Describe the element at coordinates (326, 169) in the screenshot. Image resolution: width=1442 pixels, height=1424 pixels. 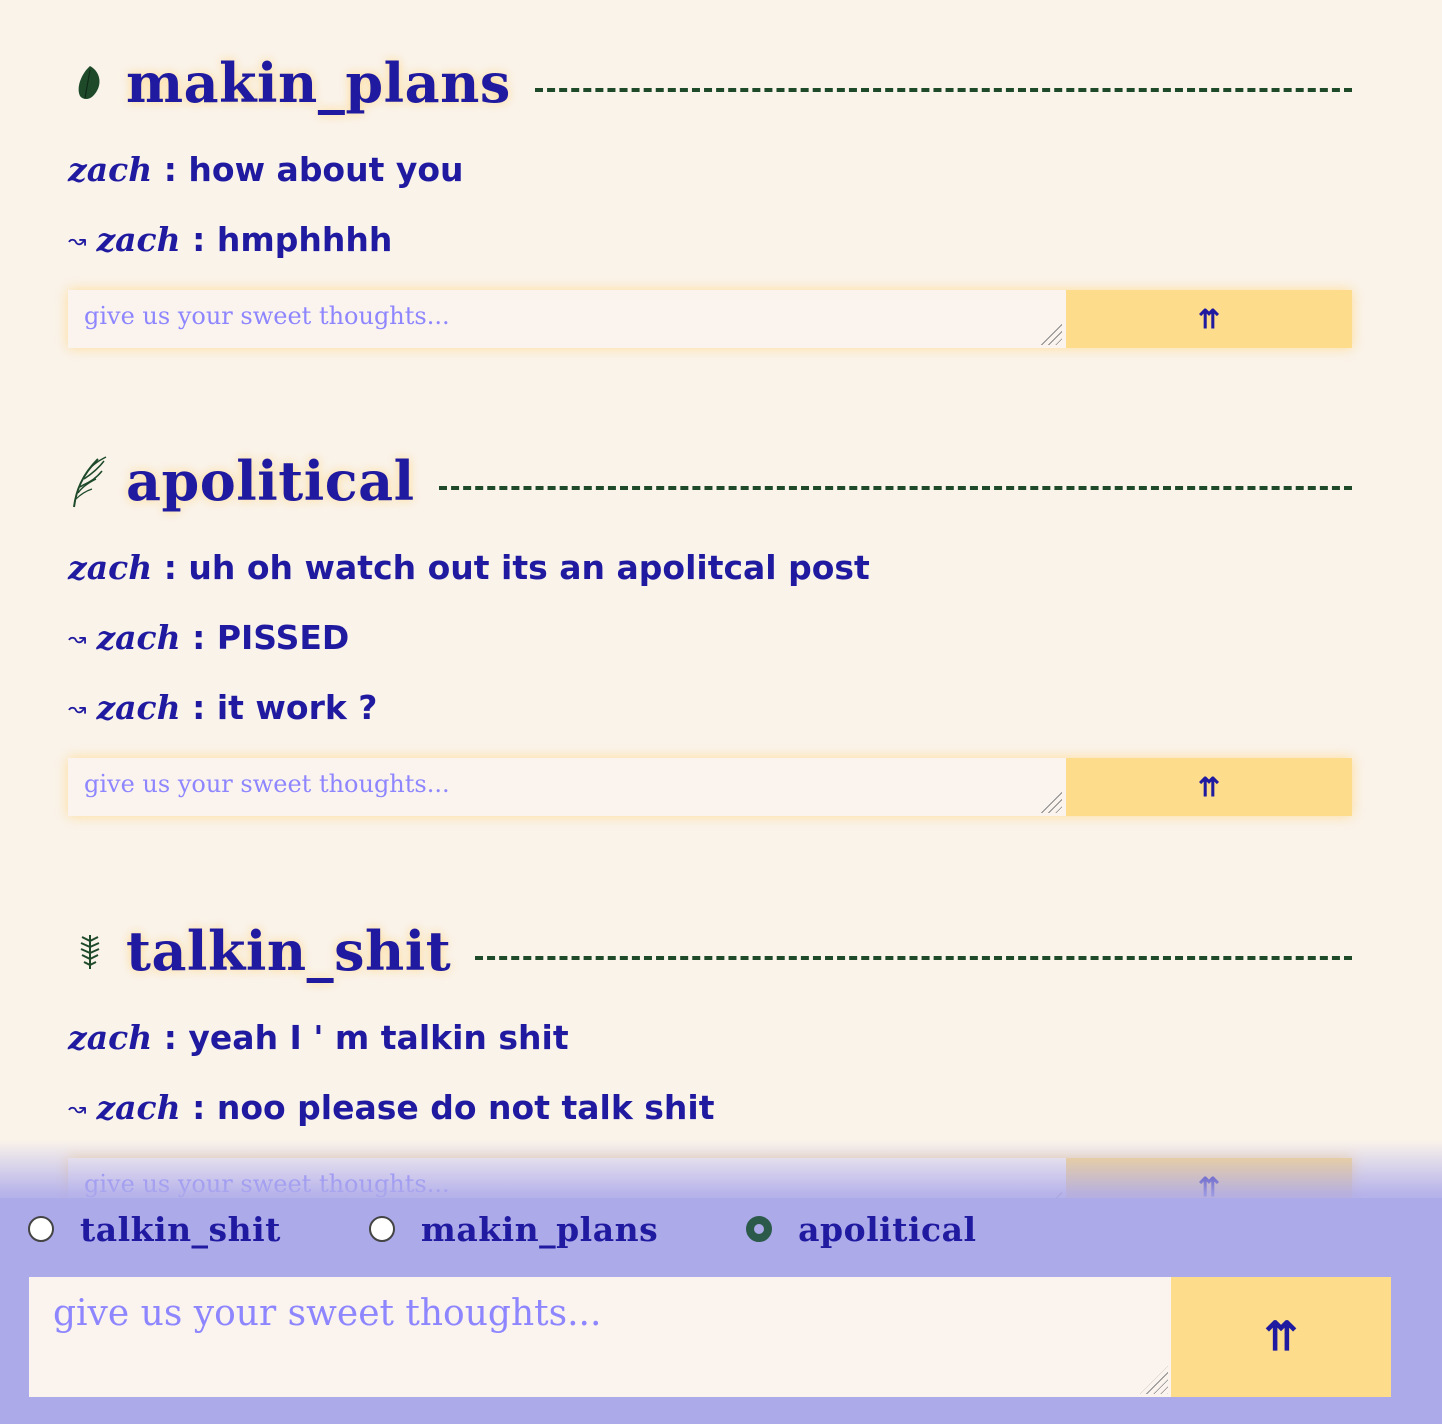
I see `message-text: how about you` at that location.